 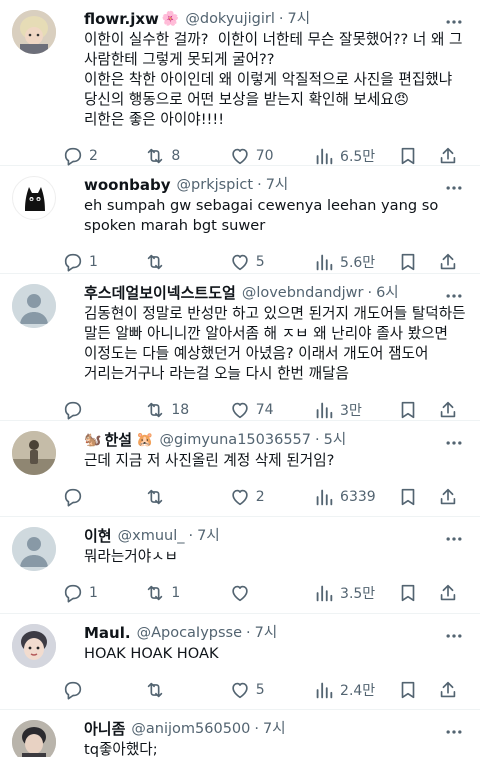 What do you see at coordinates (104, 729) in the screenshot?
I see `display-name: 아니좀` at bounding box center [104, 729].